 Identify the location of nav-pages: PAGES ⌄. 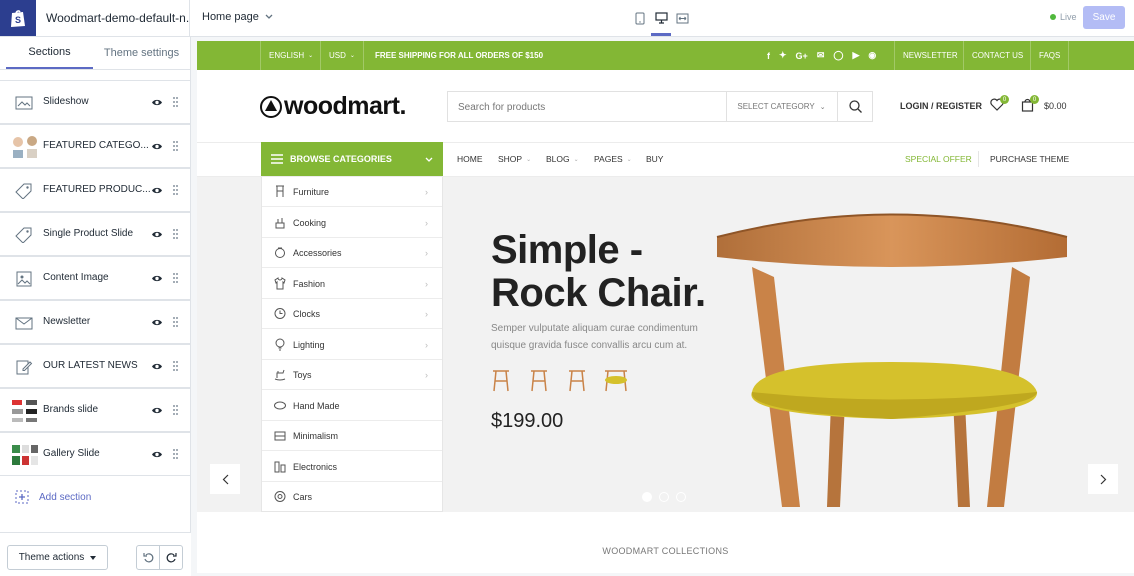
(613, 159).